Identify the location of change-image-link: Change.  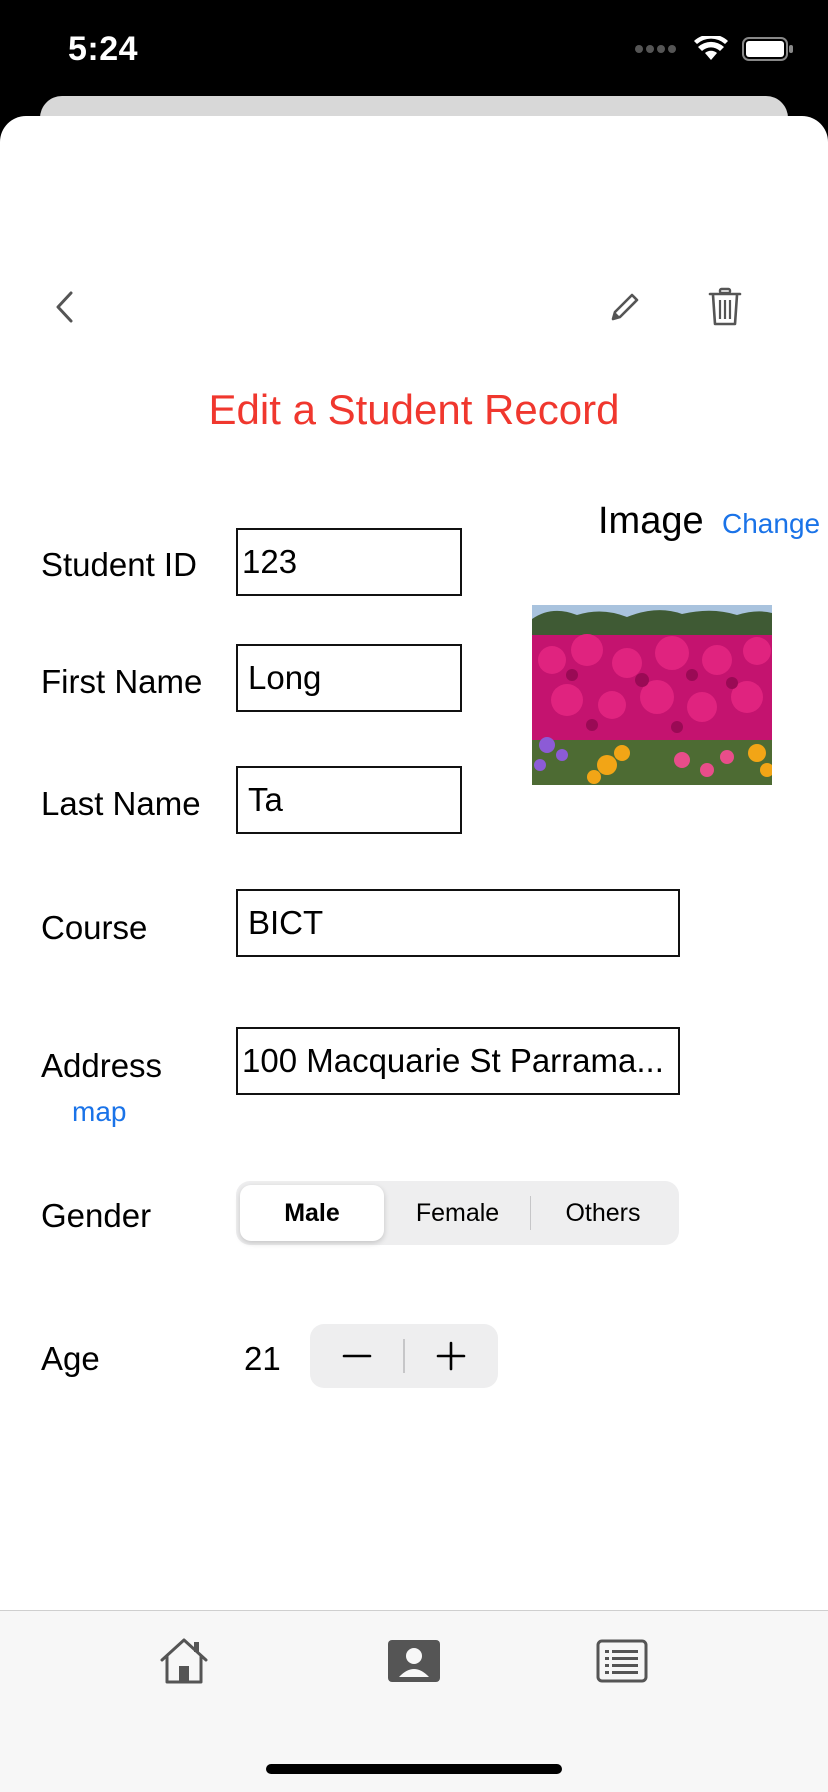
(771, 524).